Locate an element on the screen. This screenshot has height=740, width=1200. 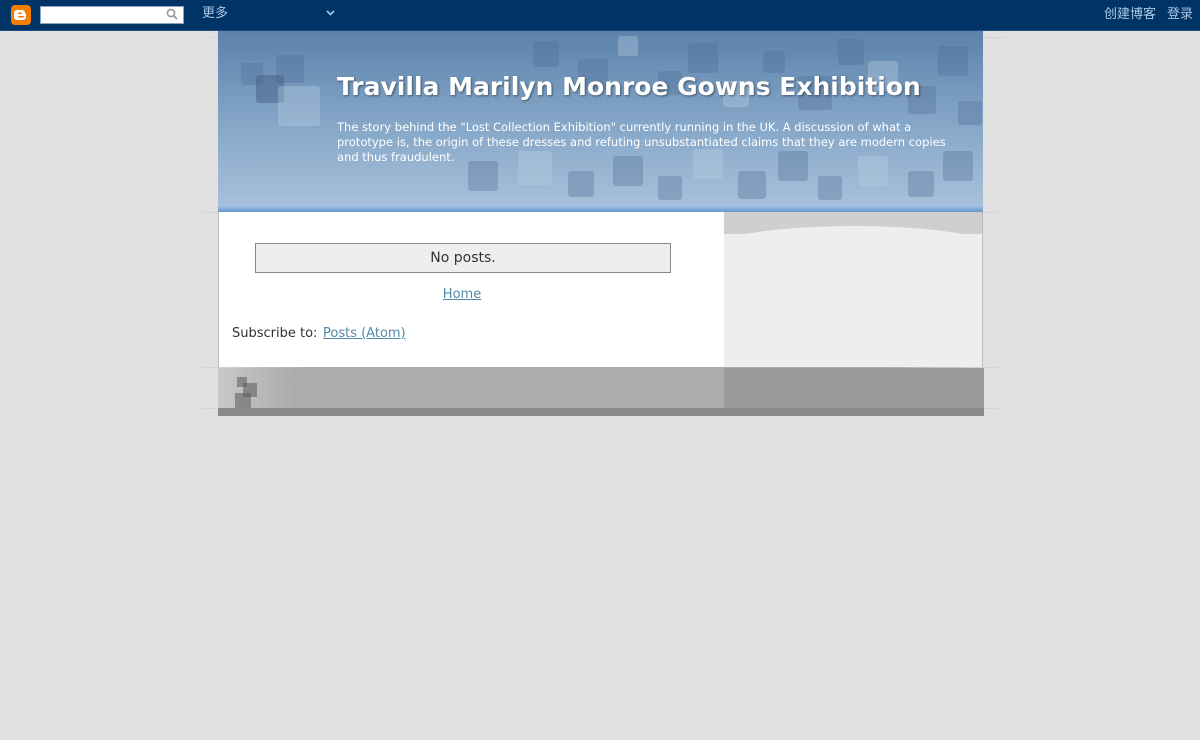
blogger-navbar: 更多 创建博客 登录 is located at coordinates (600, 15).